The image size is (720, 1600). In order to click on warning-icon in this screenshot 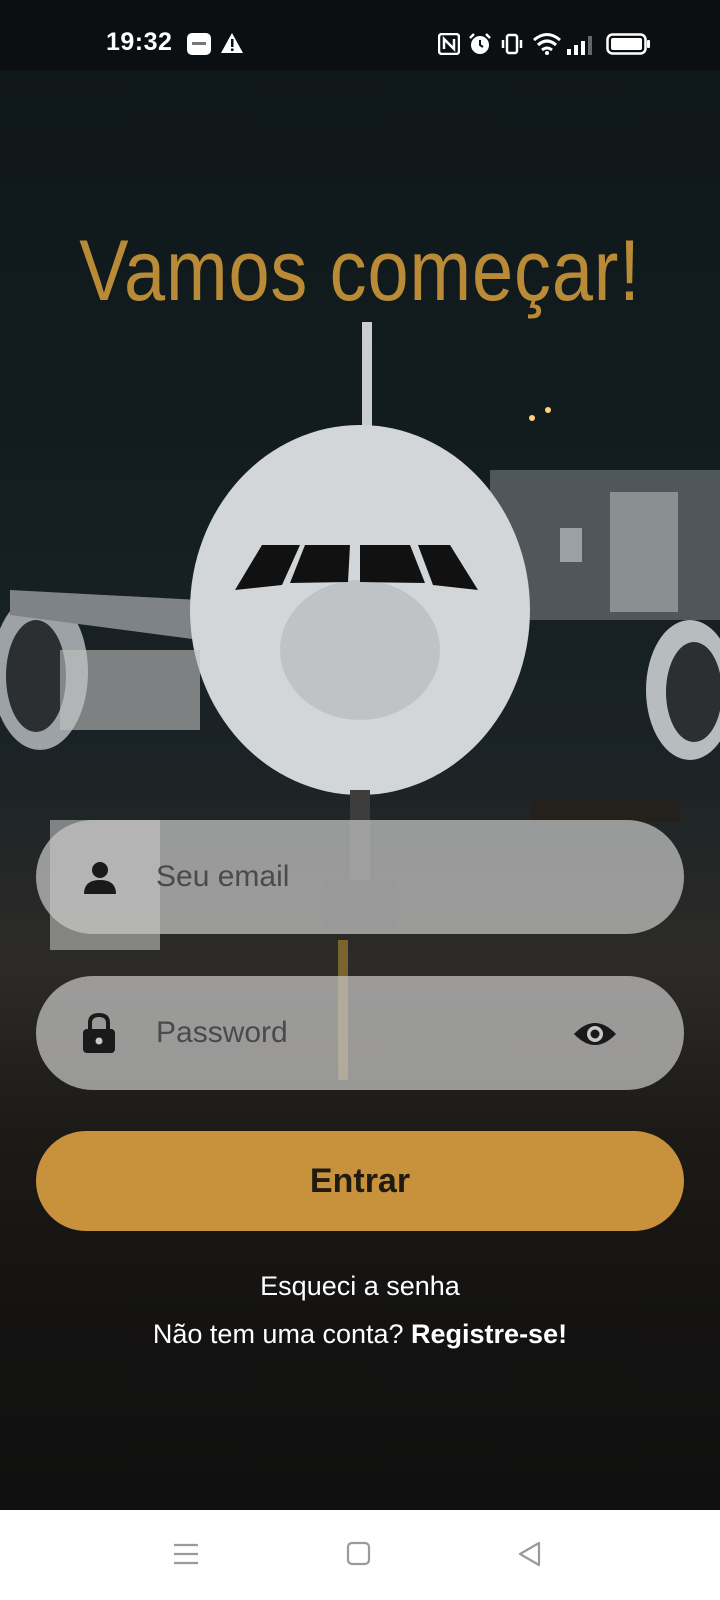, I will do `click(232, 43)`.